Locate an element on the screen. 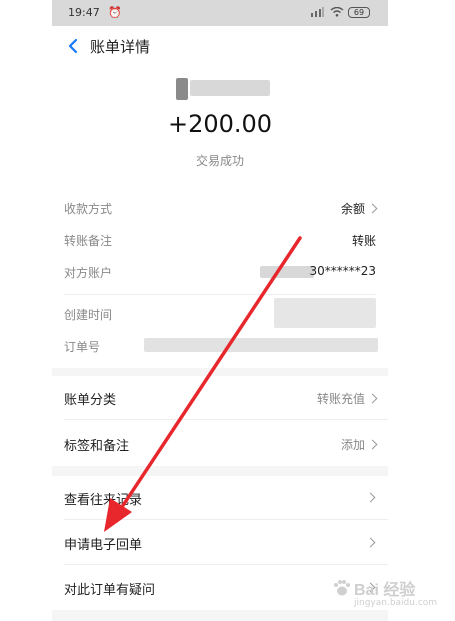  row-label: 查看往来记录 is located at coordinates (103, 500).